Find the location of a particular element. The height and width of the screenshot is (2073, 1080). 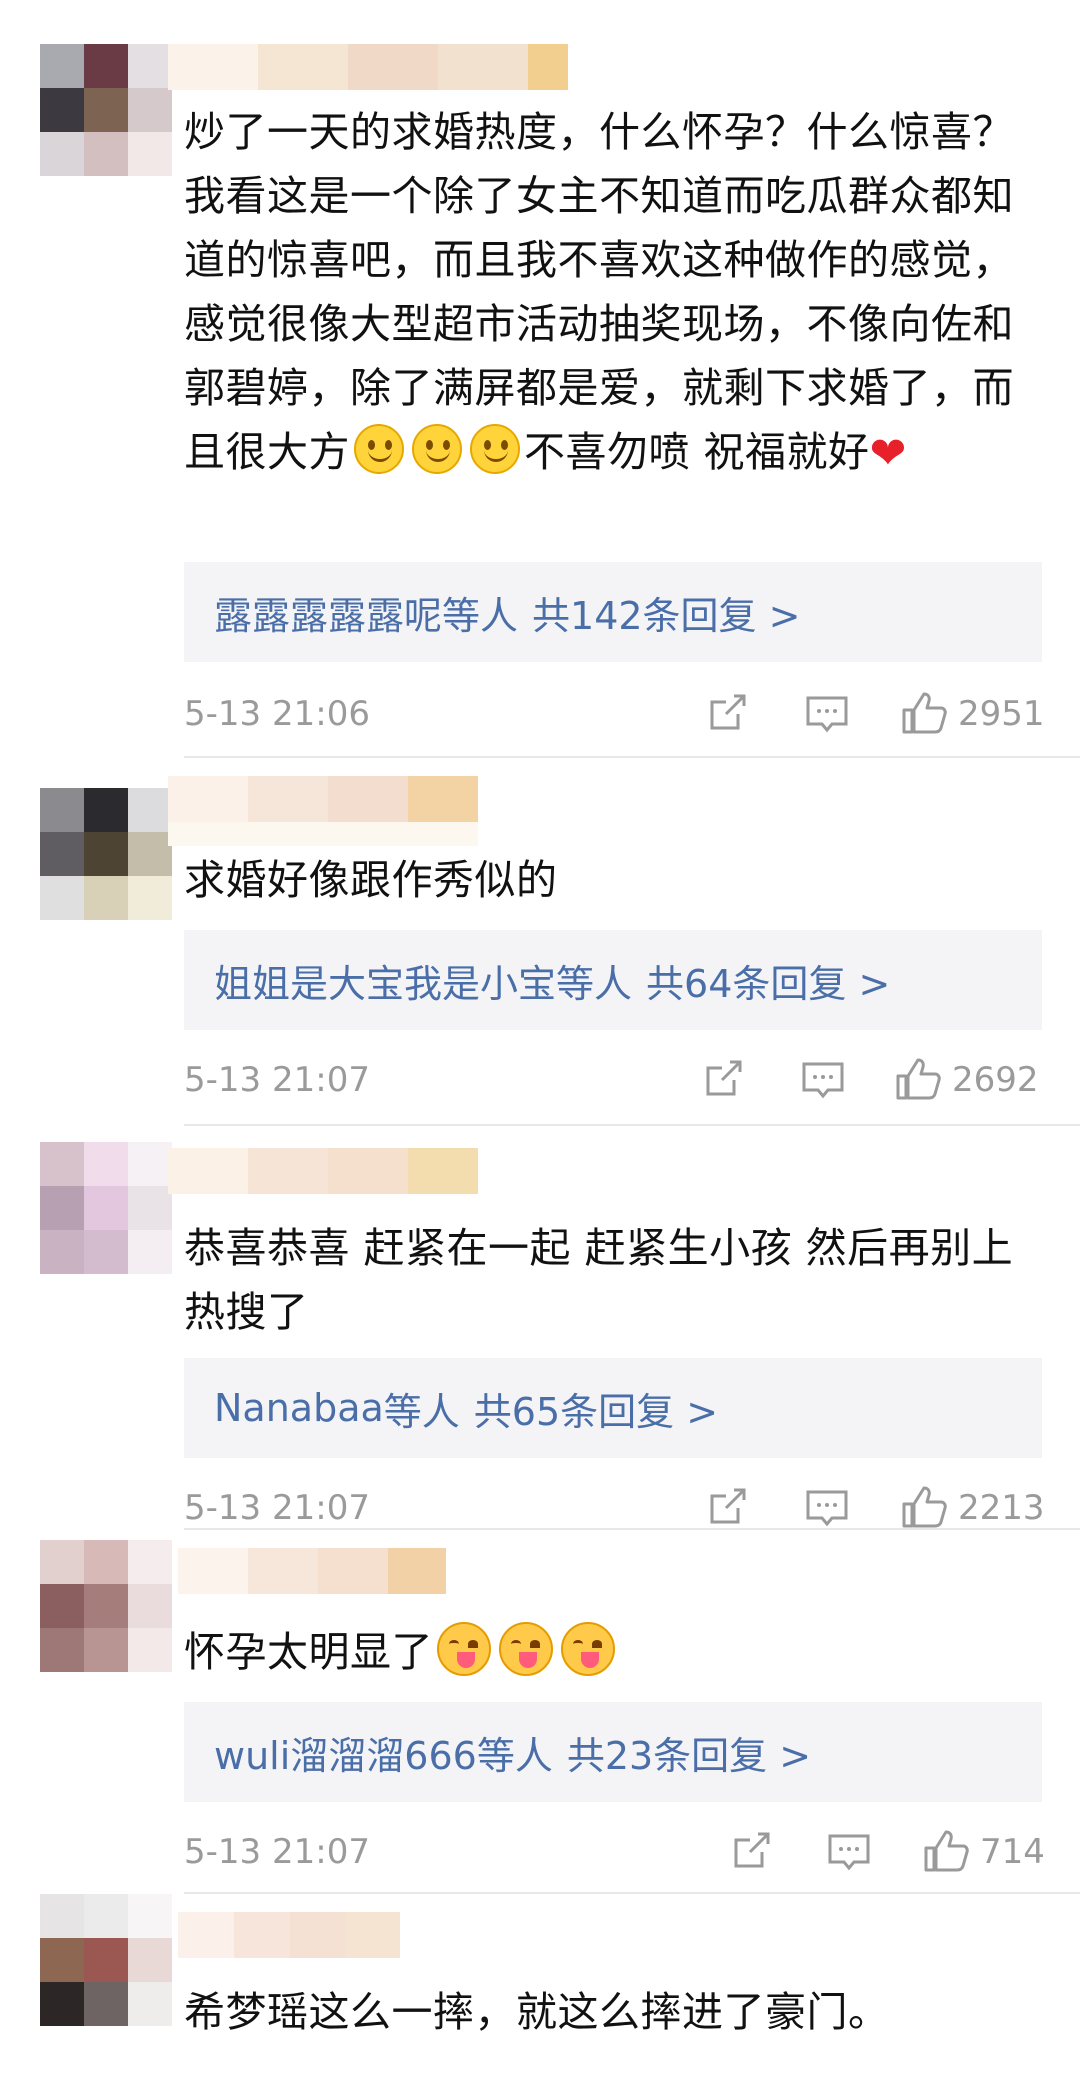

comment-text: 怀孕太明显了 is located at coordinates (614, 1652).